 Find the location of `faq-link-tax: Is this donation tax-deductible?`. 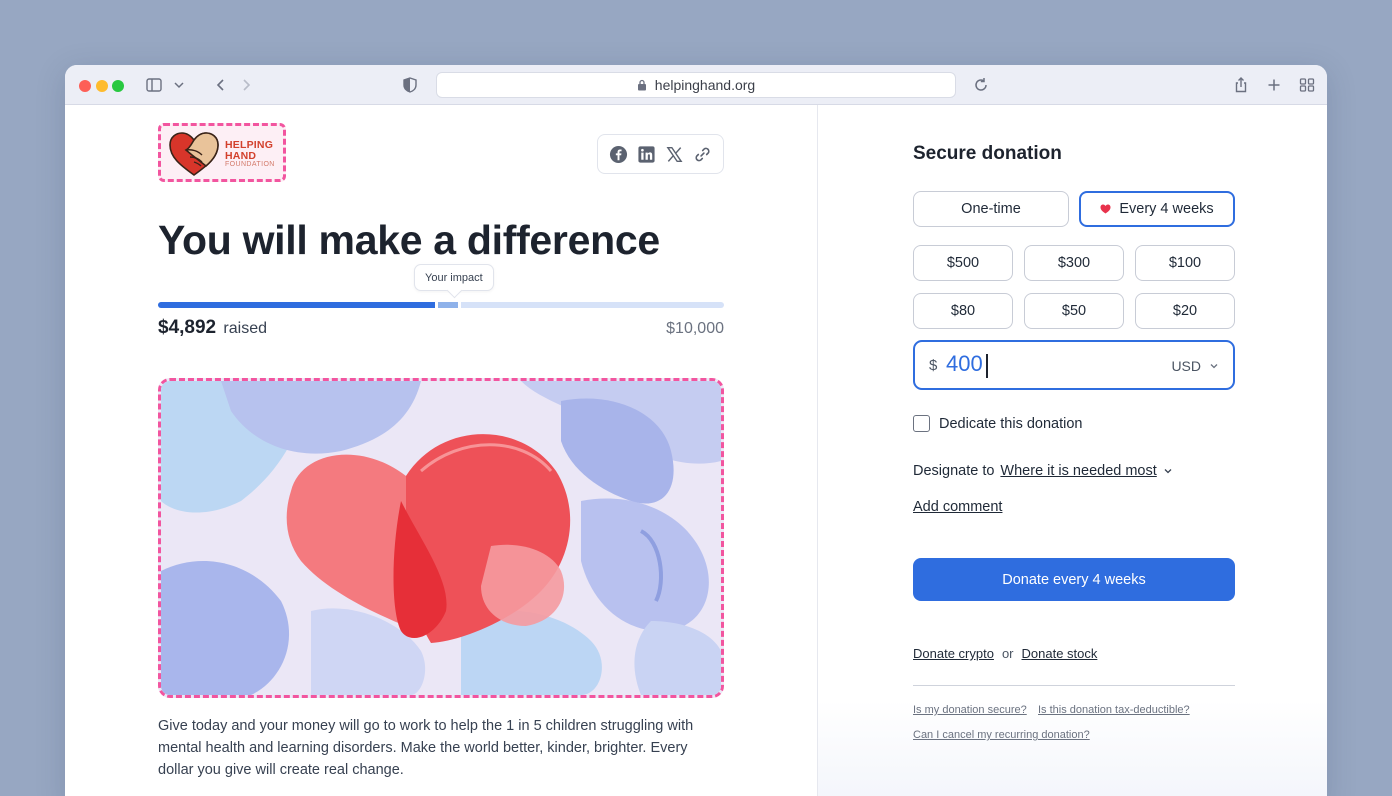

faq-link-tax: Is this donation tax-deductible? is located at coordinates (1114, 710).